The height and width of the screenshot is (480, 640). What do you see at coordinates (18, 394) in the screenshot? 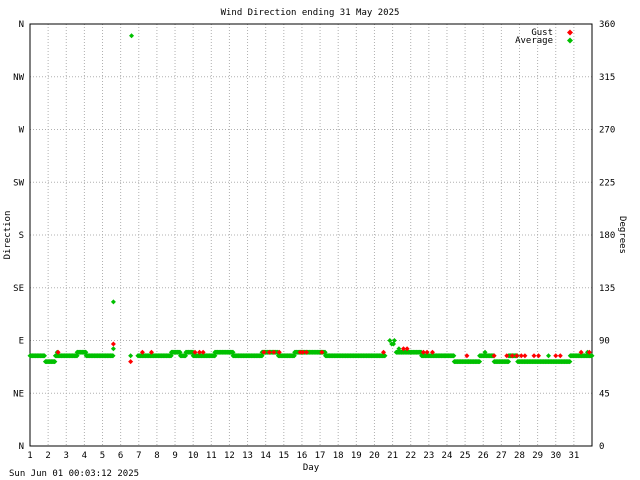
I see `left-tick-label: NE` at bounding box center [18, 394].